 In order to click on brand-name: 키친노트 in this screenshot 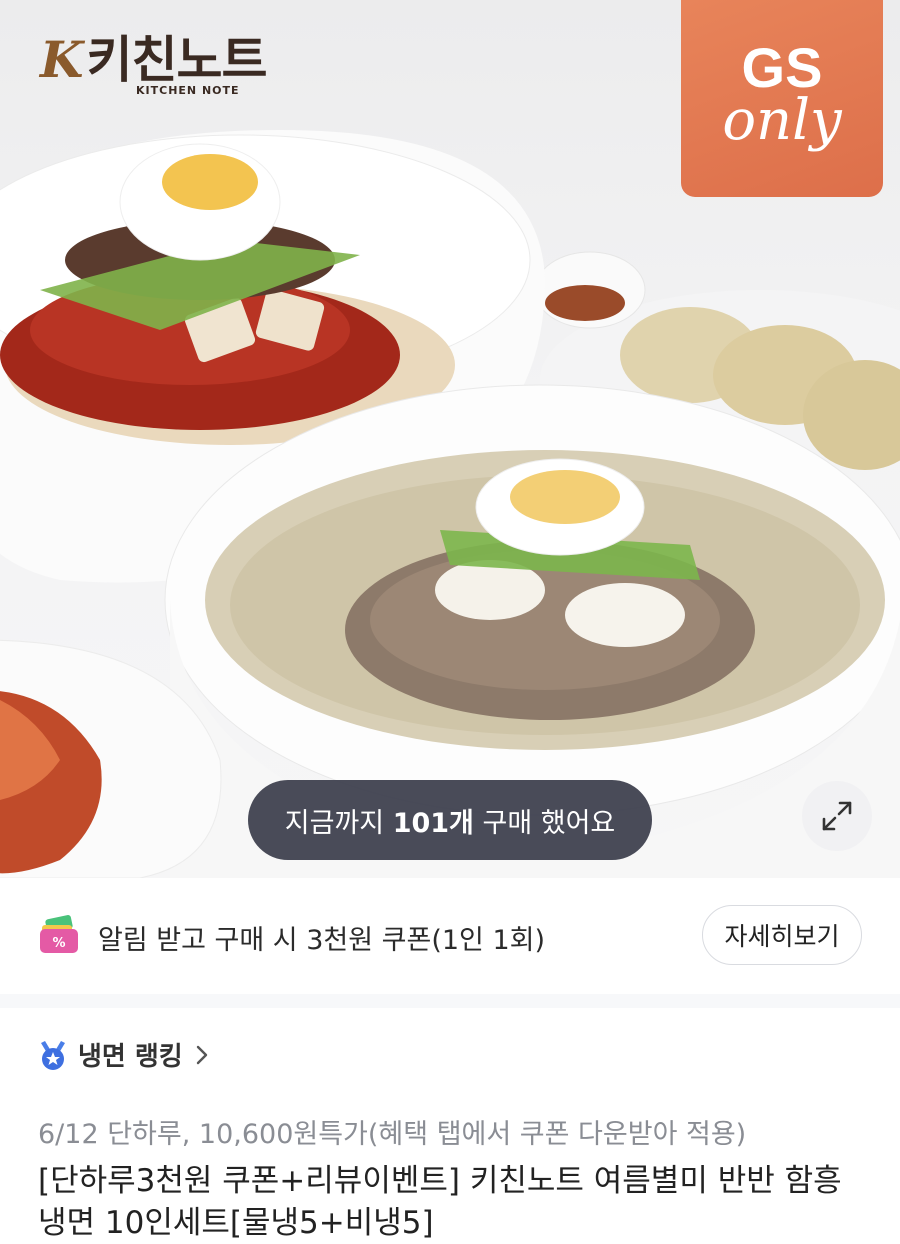, I will do `click(176, 60)`.